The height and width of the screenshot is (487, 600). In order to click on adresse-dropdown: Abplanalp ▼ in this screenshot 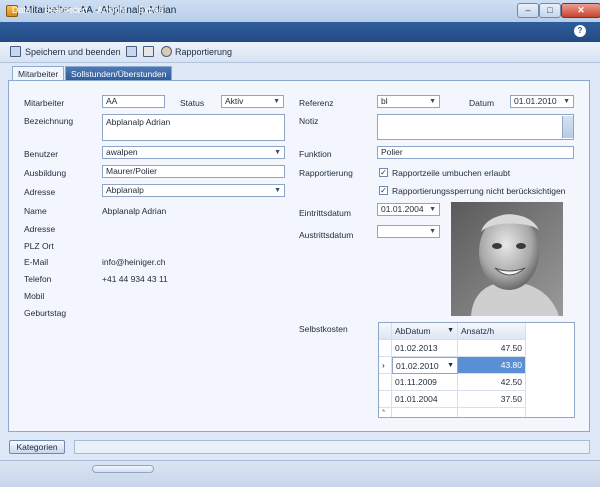, I will do `click(193, 190)`.